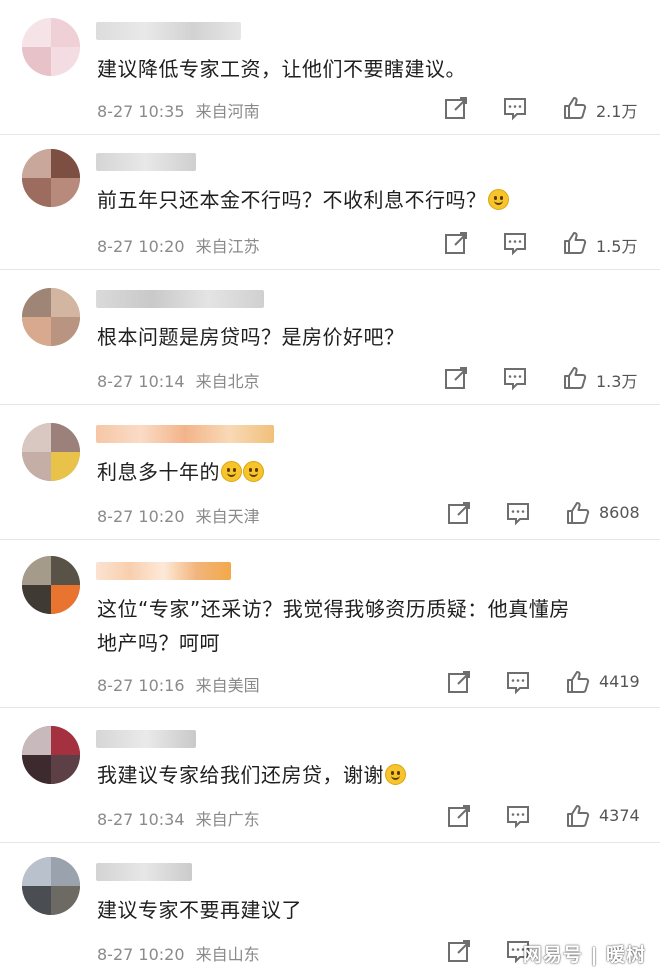  Describe the element at coordinates (617, 381) in the screenshot. I see `like-count: 1.3万` at that location.